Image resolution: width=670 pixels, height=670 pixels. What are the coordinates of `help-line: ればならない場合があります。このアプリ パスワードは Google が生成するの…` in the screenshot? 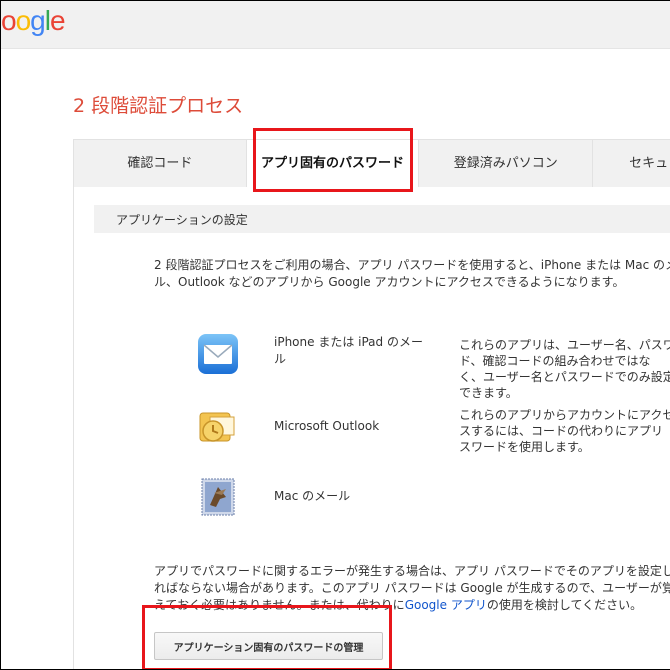 It's located at (412, 588).